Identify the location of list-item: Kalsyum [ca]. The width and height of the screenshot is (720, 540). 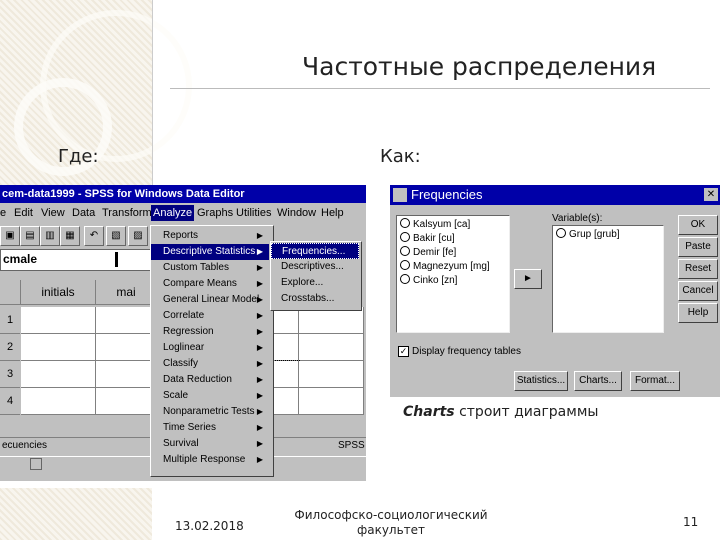
(435, 225).